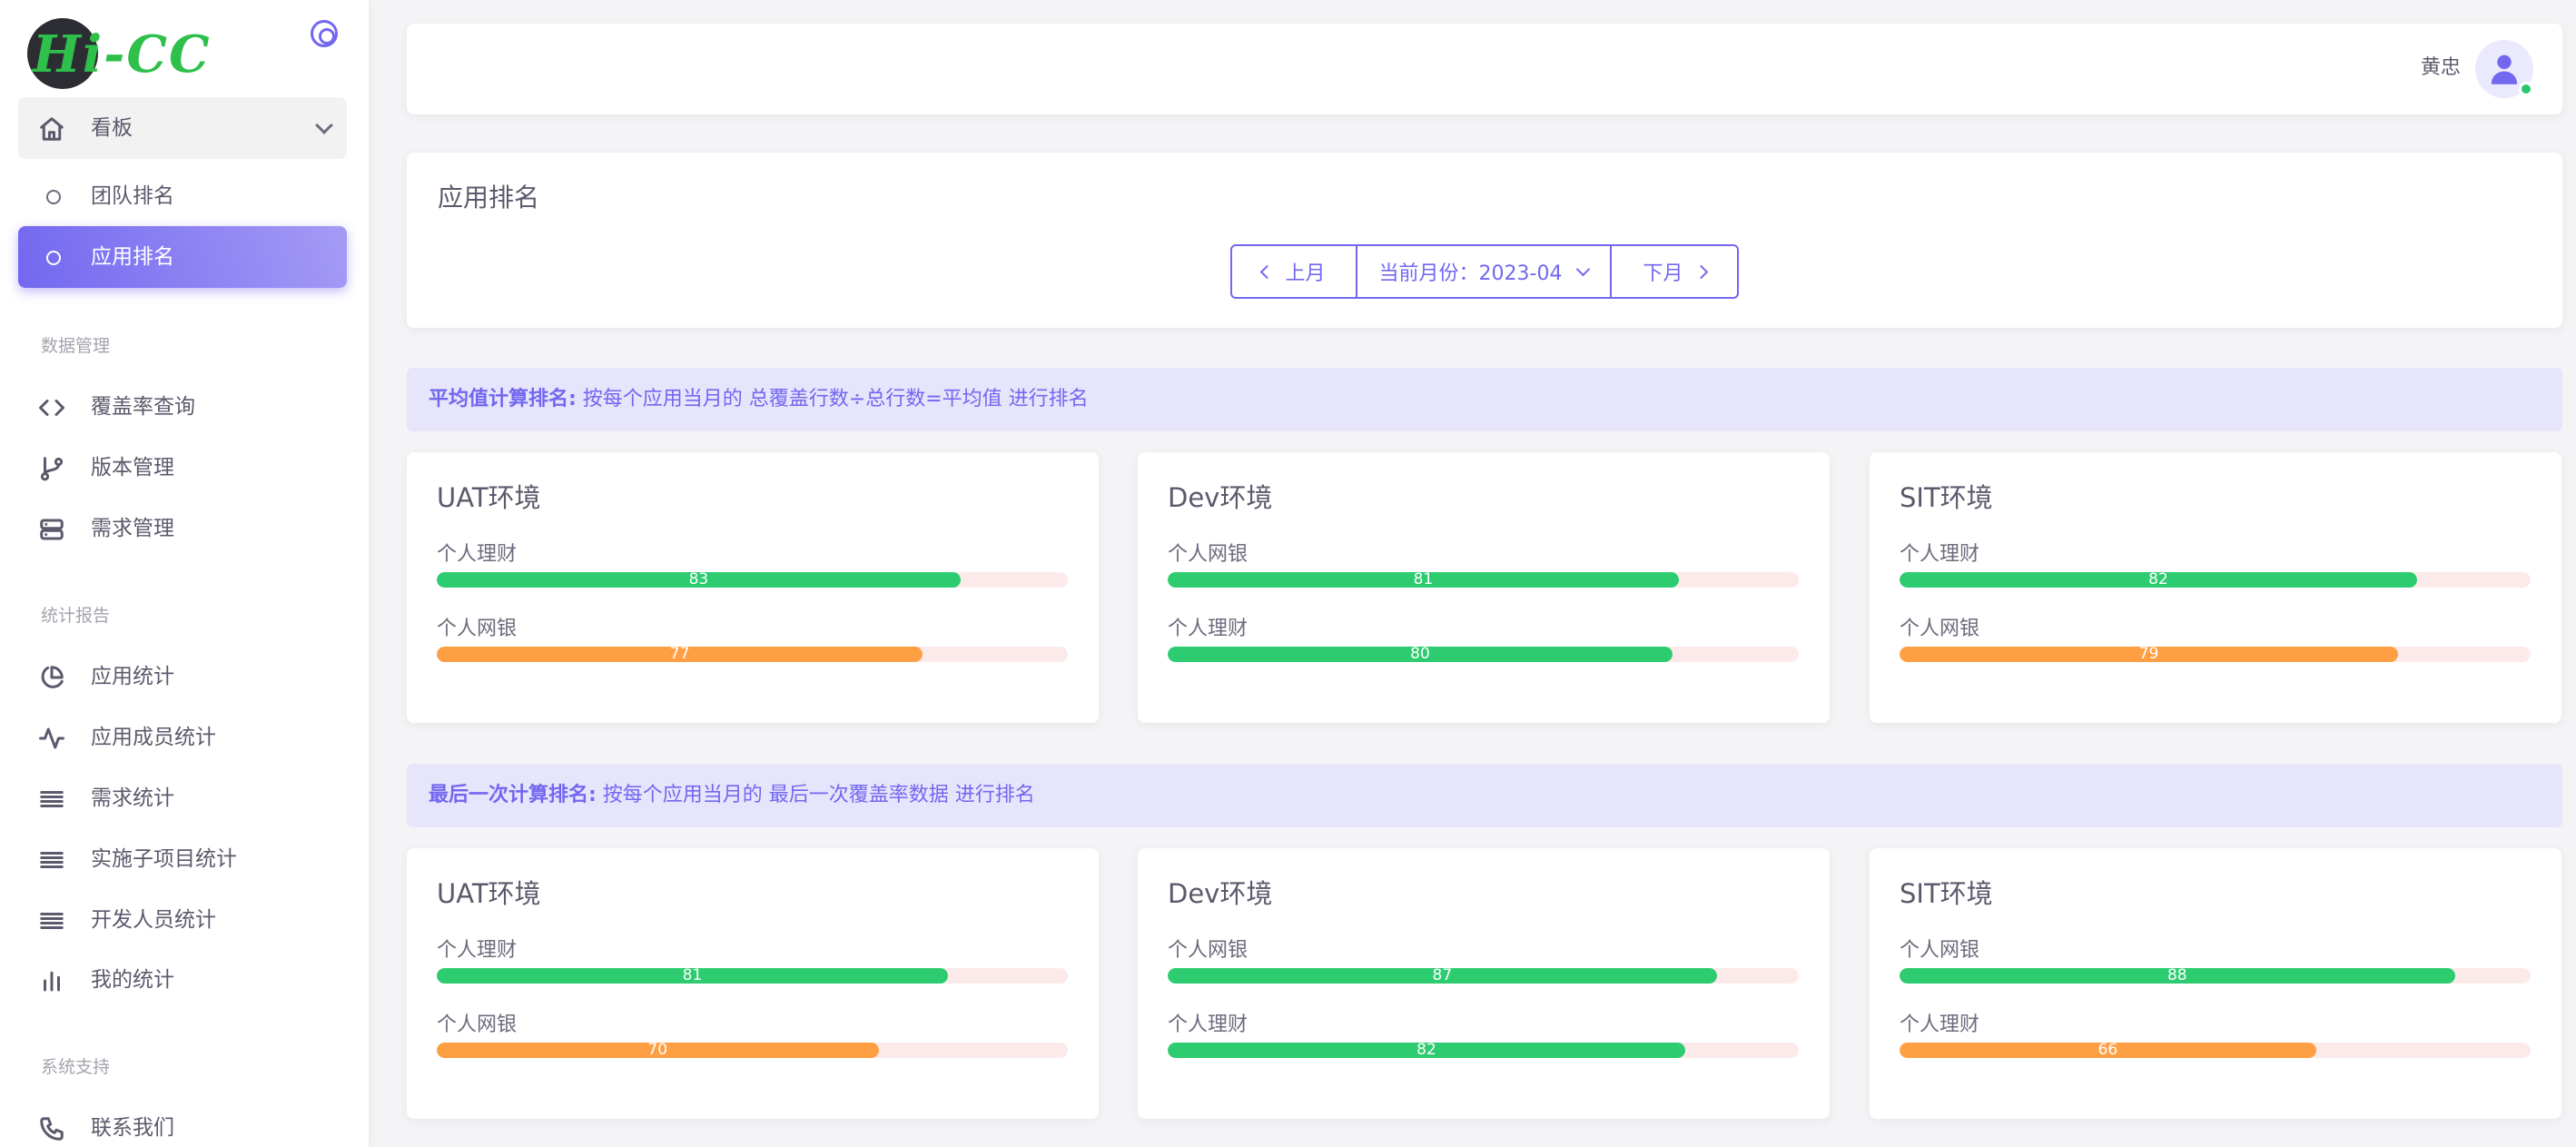  Describe the element at coordinates (1583, 269) in the screenshot. I see `chevron-down-icon` at that location.